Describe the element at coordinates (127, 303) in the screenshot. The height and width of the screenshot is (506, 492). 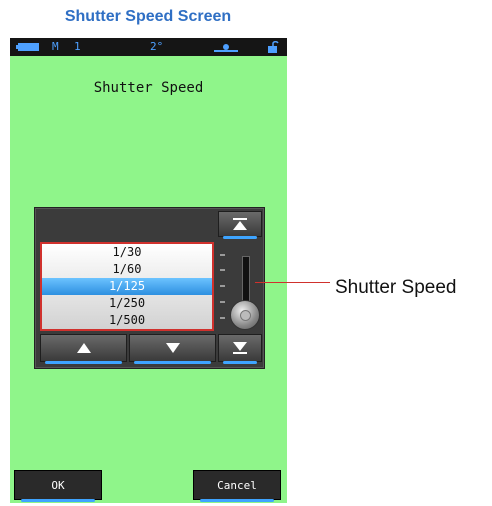
I see `list-item: 1/250` at that location.